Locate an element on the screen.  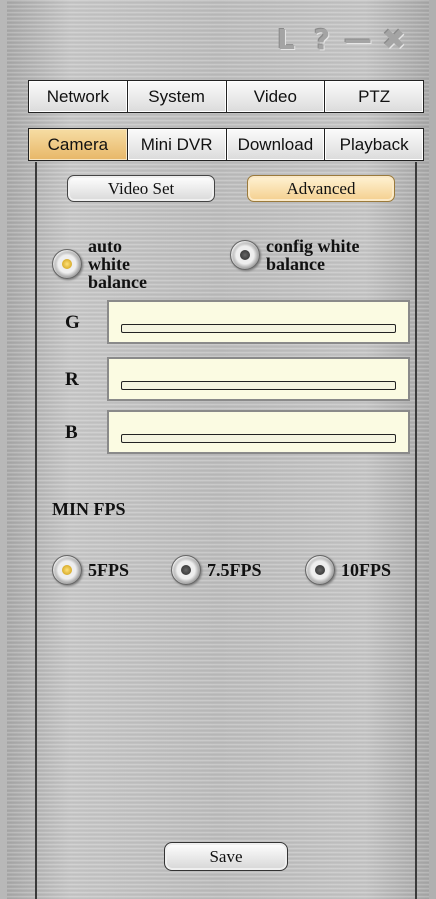
save-button: Save is located at coordinates (226, 856).